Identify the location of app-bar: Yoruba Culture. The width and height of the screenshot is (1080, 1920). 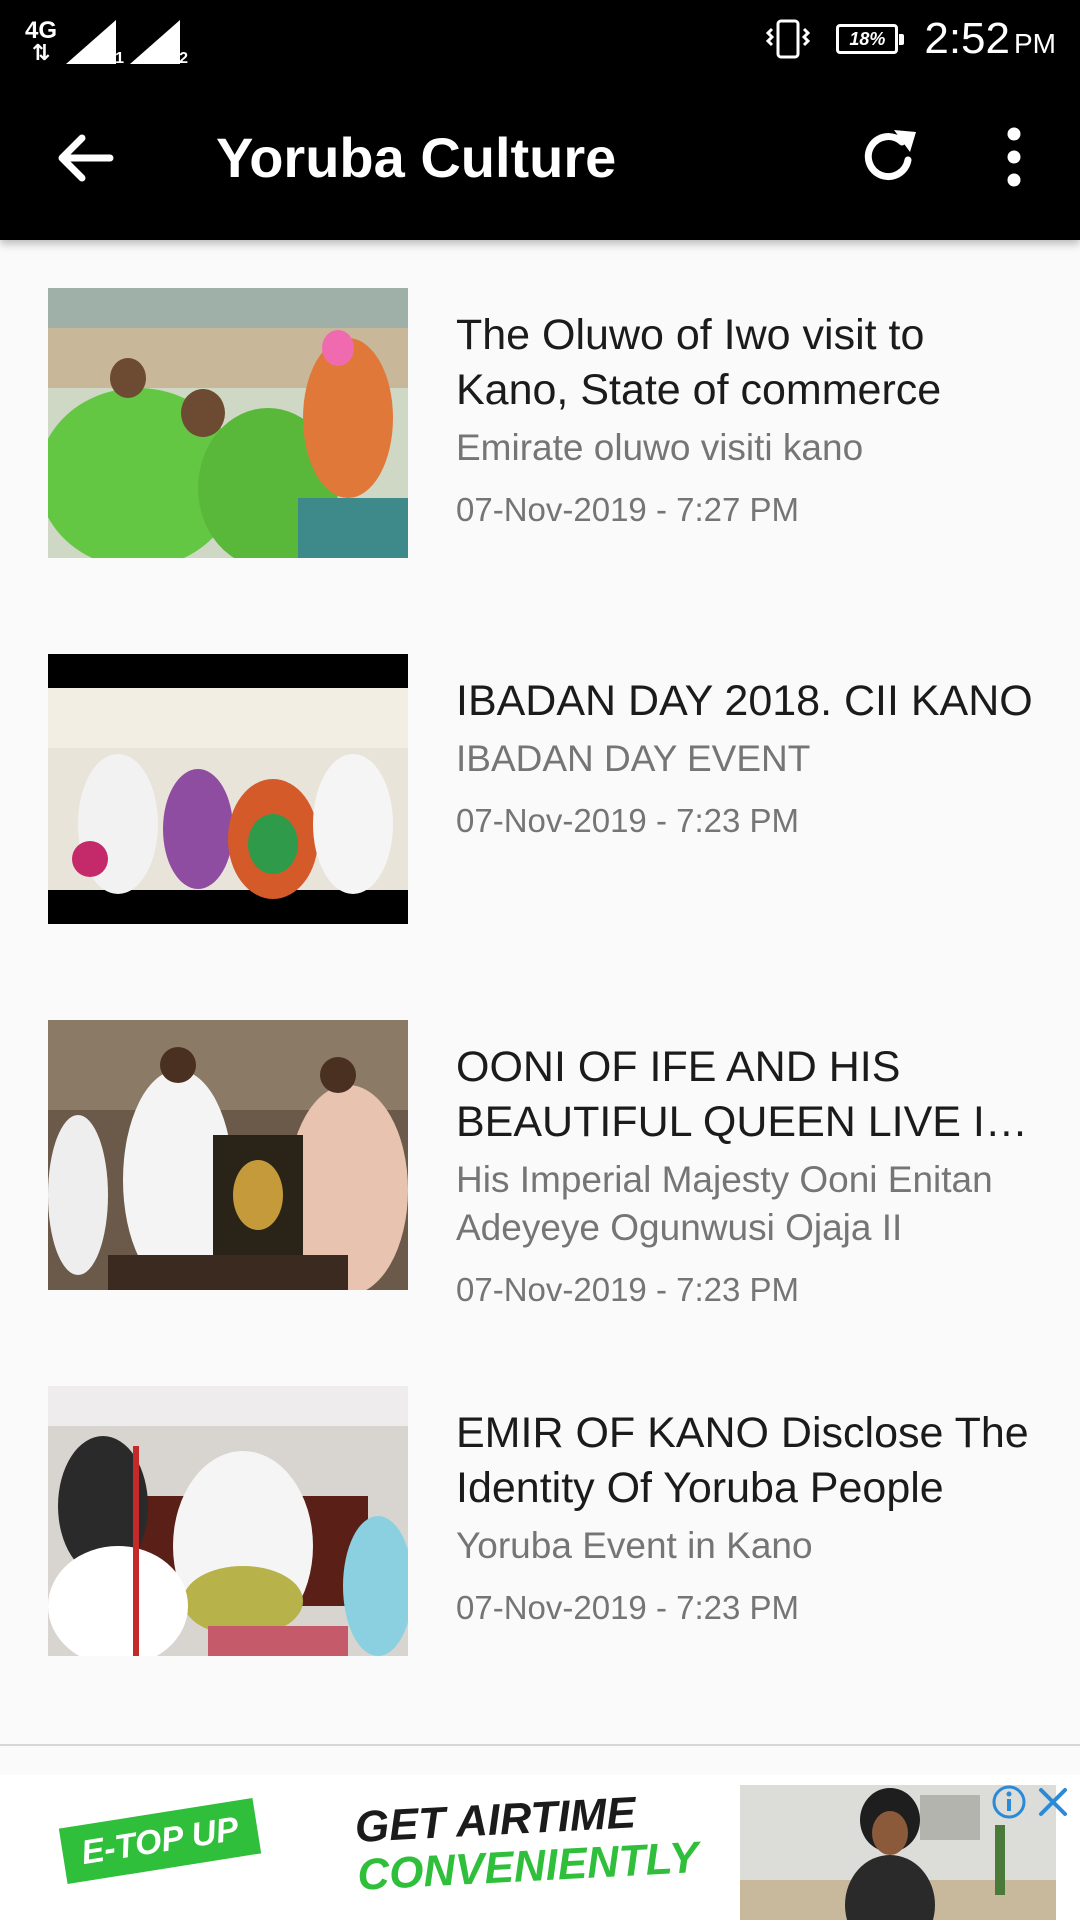
(540, 159).